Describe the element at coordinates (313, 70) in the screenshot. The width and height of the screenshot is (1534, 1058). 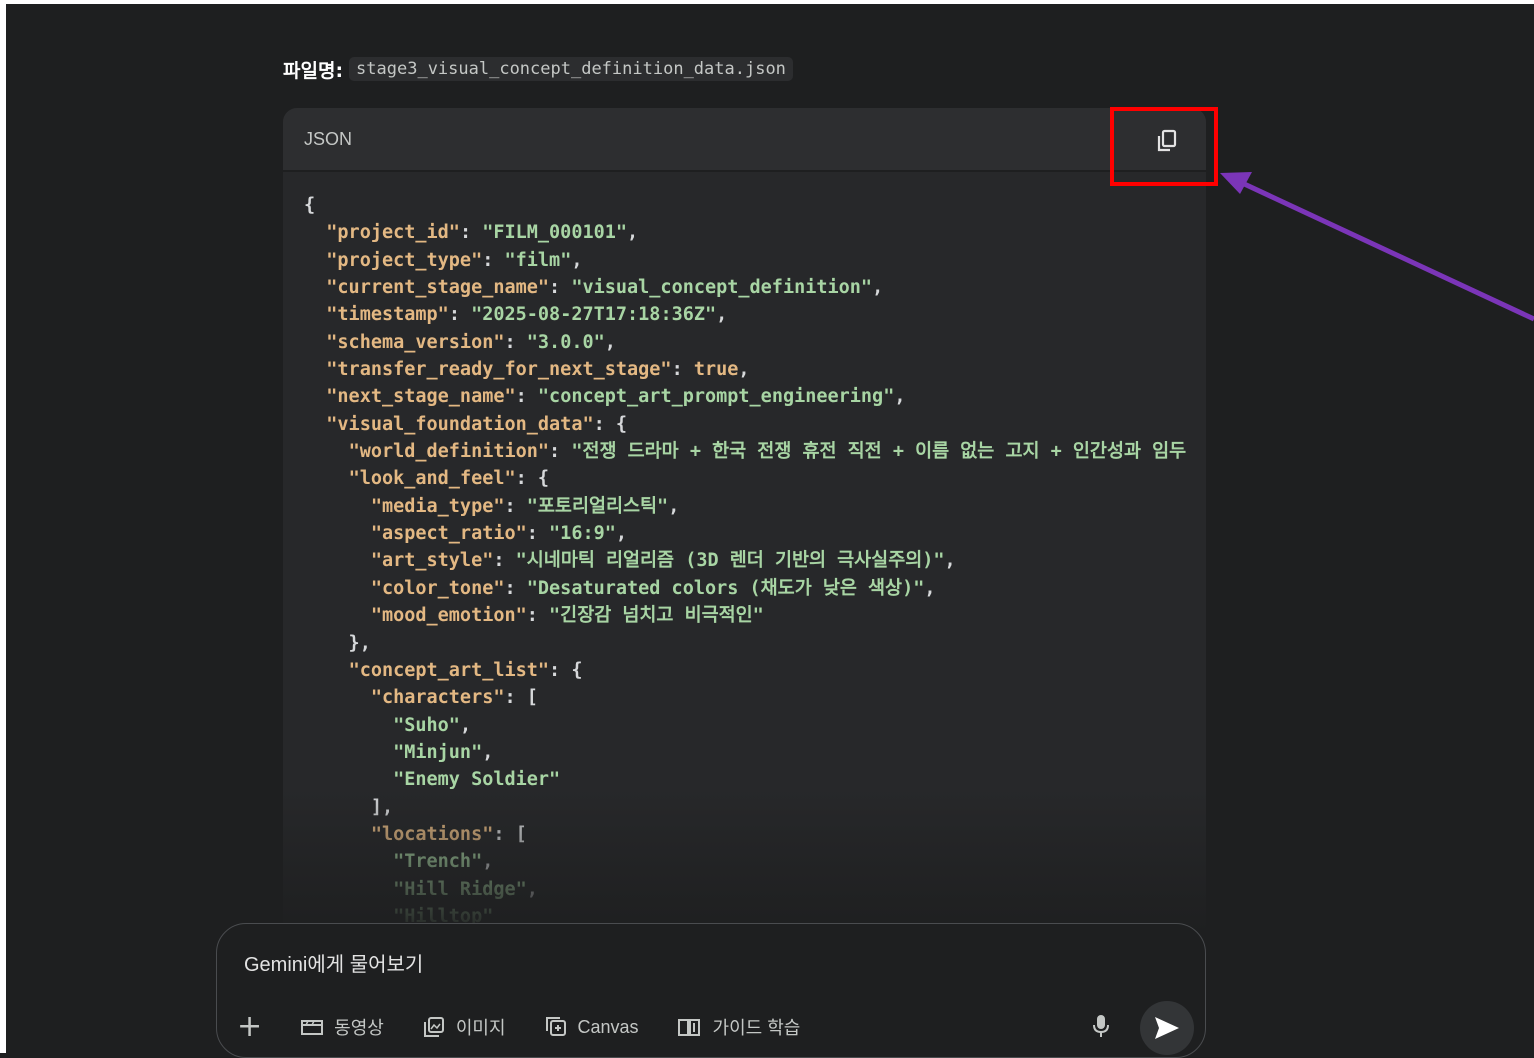
I see `filename-label: 파일명:` at that location.